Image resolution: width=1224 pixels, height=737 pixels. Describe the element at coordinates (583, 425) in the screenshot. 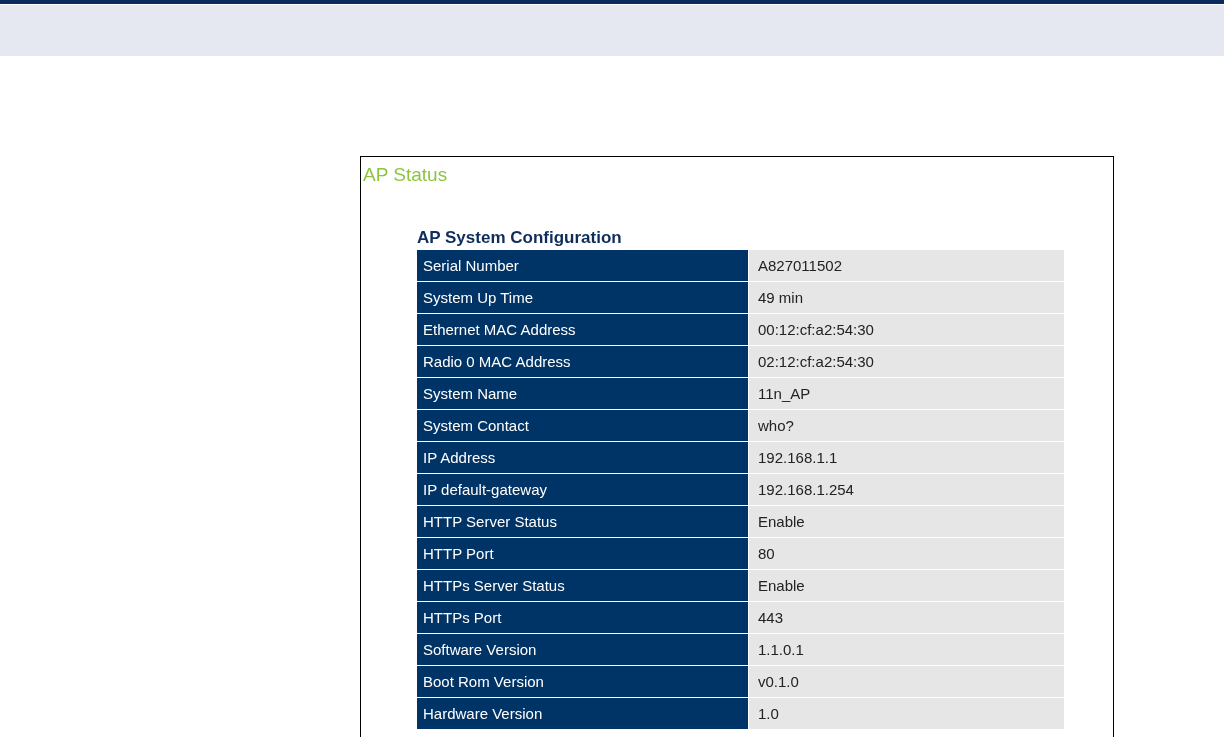

I see `row-label: System Contact` at that location.